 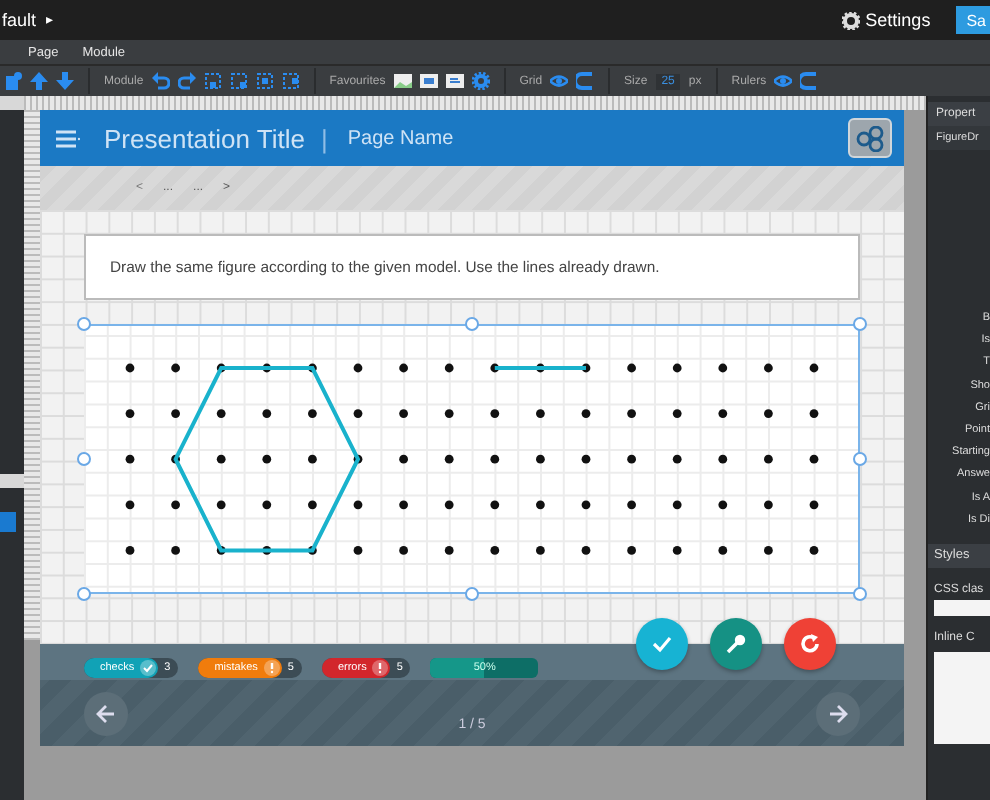 What do you see at coordinates (962, 697) in the screenshot?
I see `inline-css-field` at bounding box center [962, 697].